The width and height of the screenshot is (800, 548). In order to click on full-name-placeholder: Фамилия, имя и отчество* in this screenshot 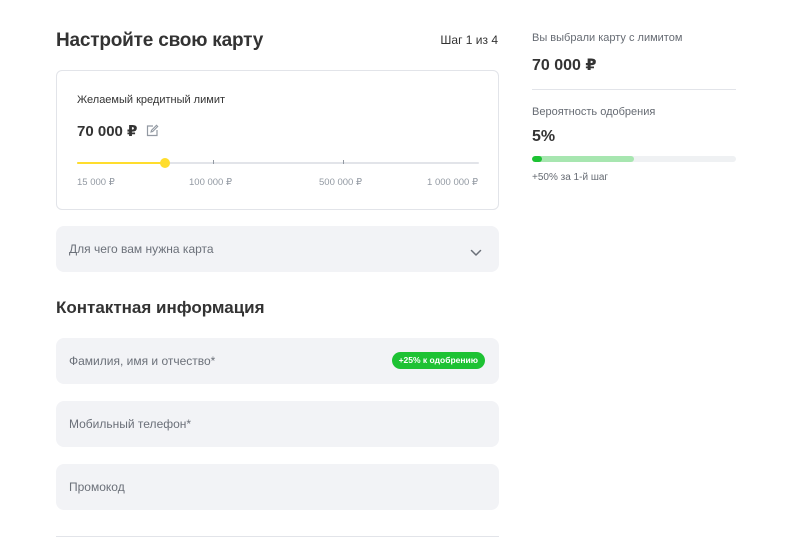, I will do `click(142, 361)`.